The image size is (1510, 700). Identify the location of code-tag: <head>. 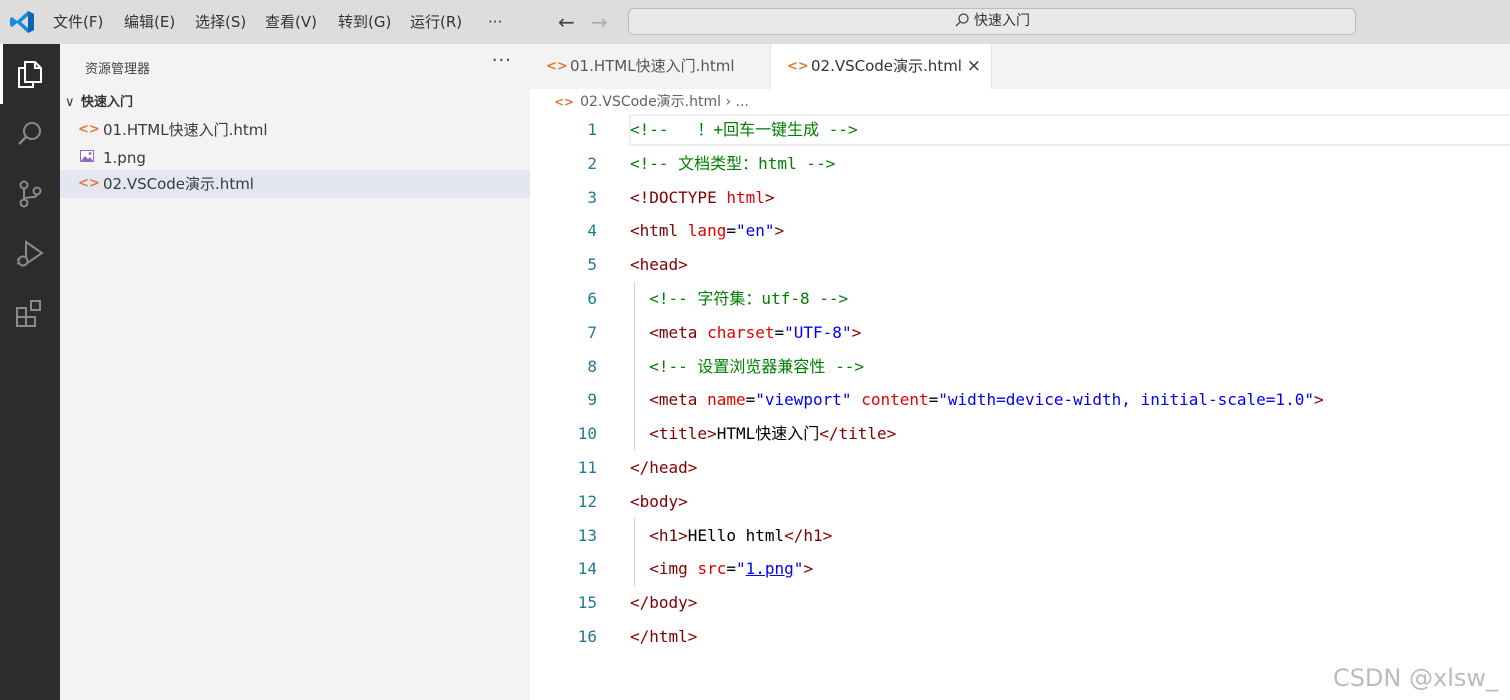
(659, 265).